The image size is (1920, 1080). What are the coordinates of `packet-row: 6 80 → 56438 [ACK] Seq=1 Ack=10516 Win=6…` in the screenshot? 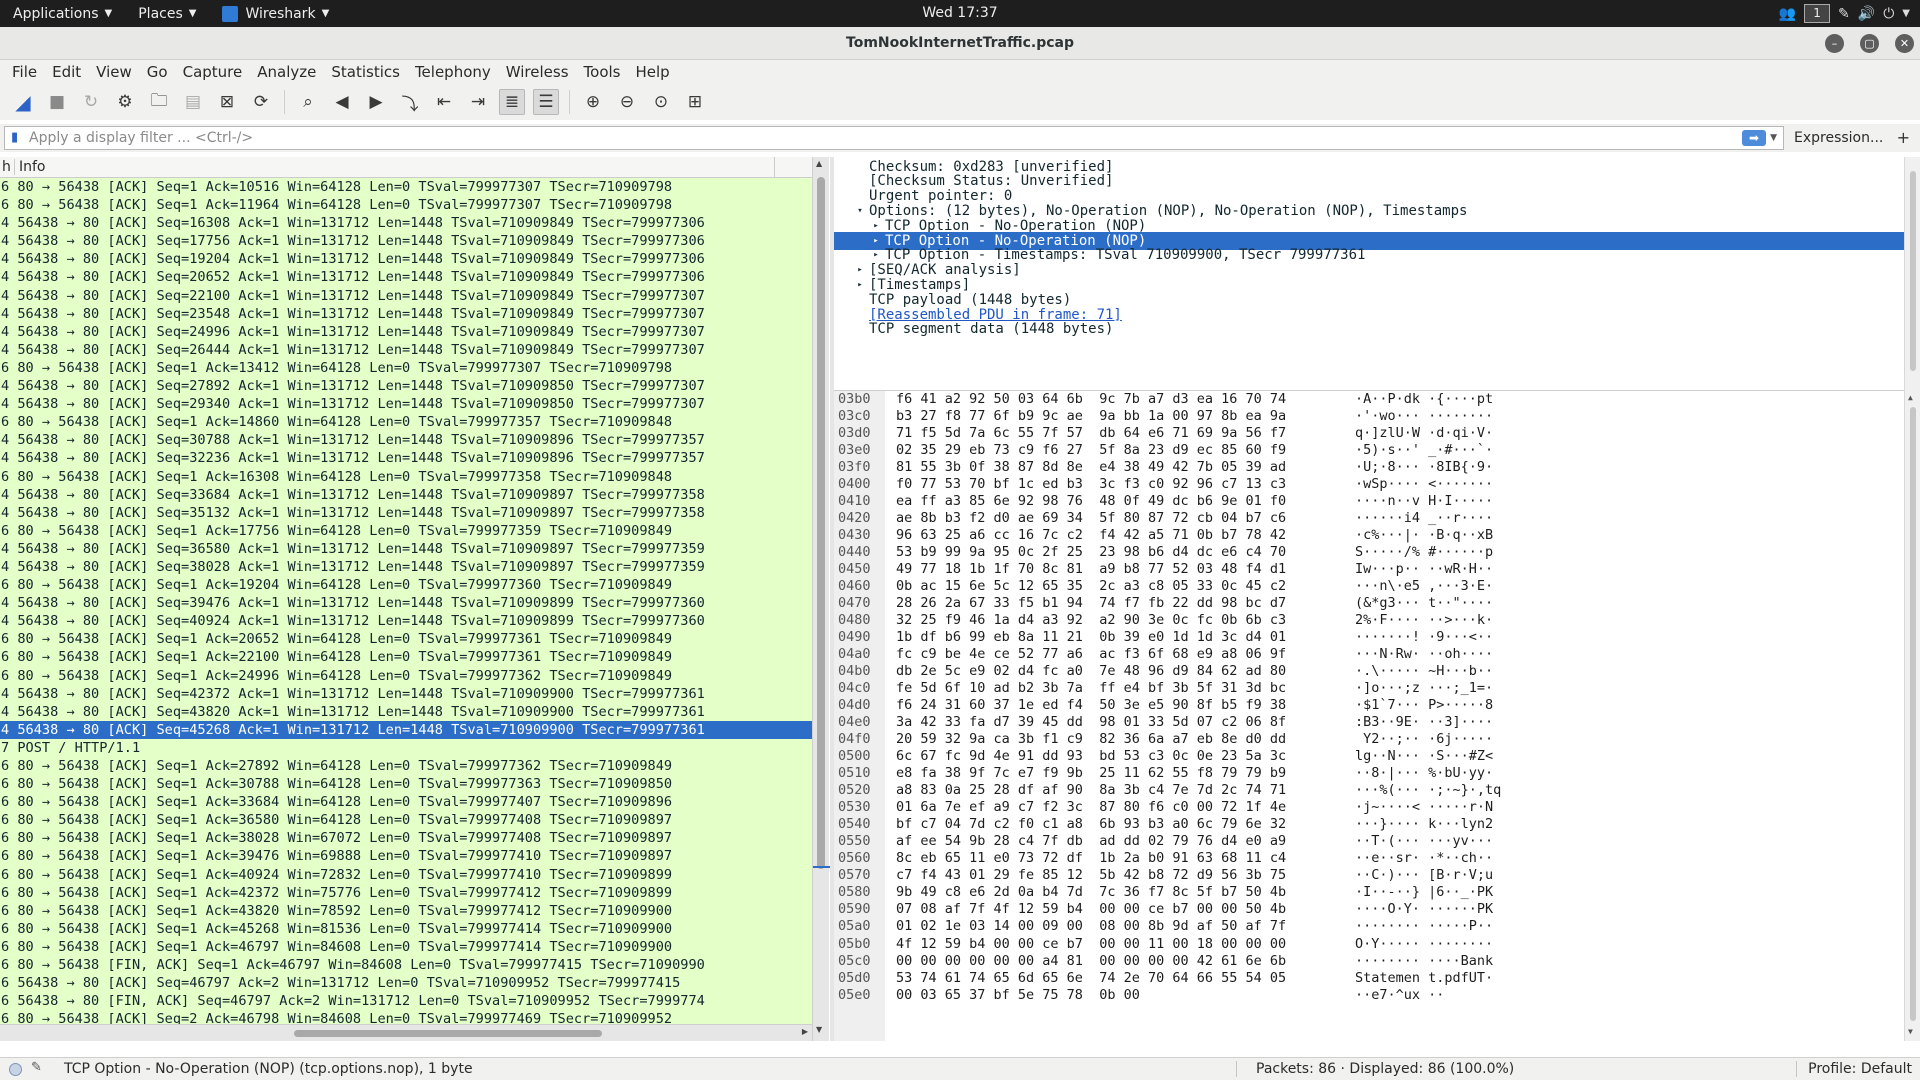 It's located at (407, 187).